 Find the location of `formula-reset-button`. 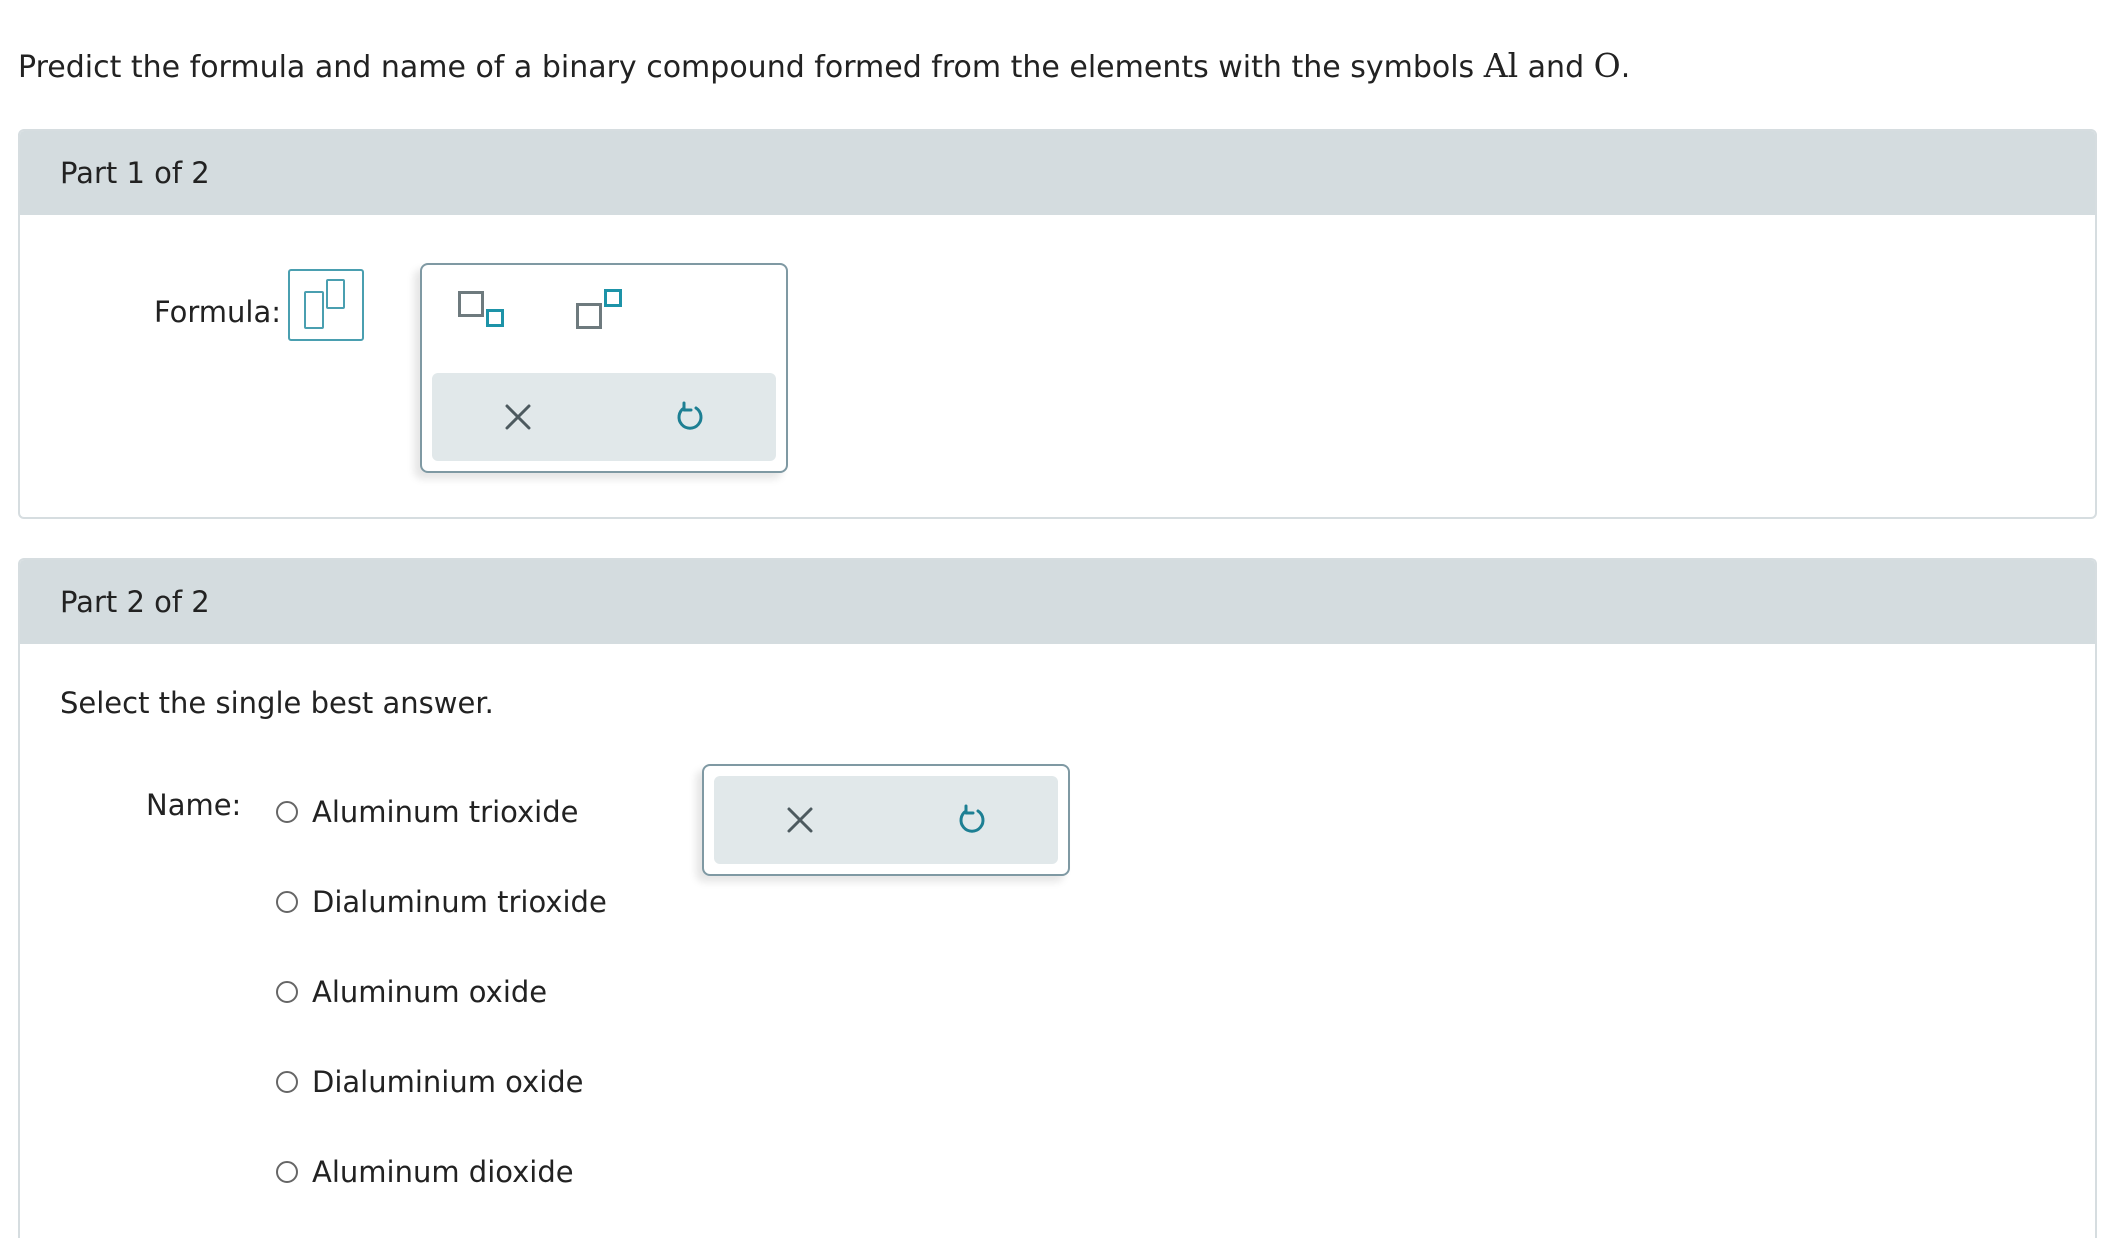

formula-reset-button is located at coordinates (690, 417).